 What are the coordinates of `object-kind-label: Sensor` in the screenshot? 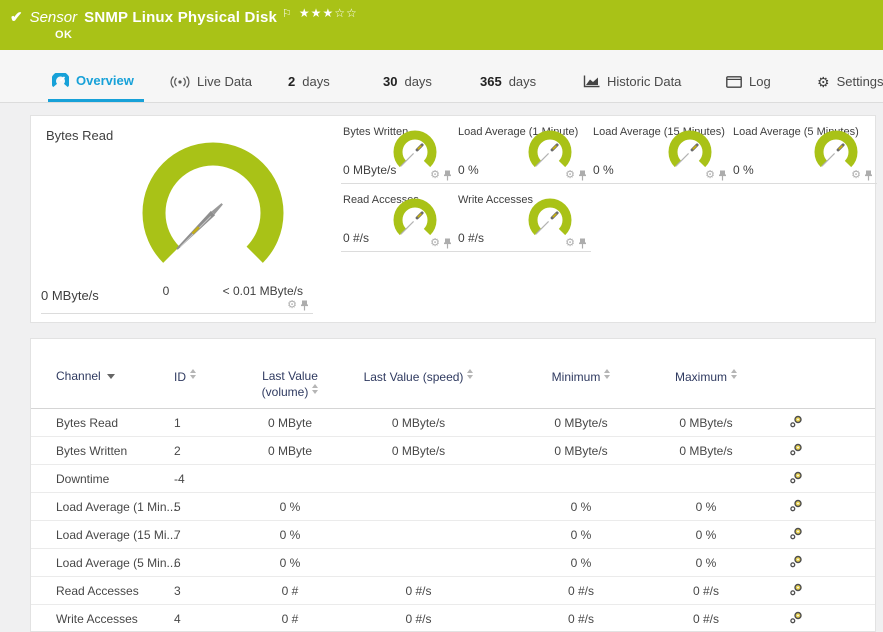 It's located at (53, 17).